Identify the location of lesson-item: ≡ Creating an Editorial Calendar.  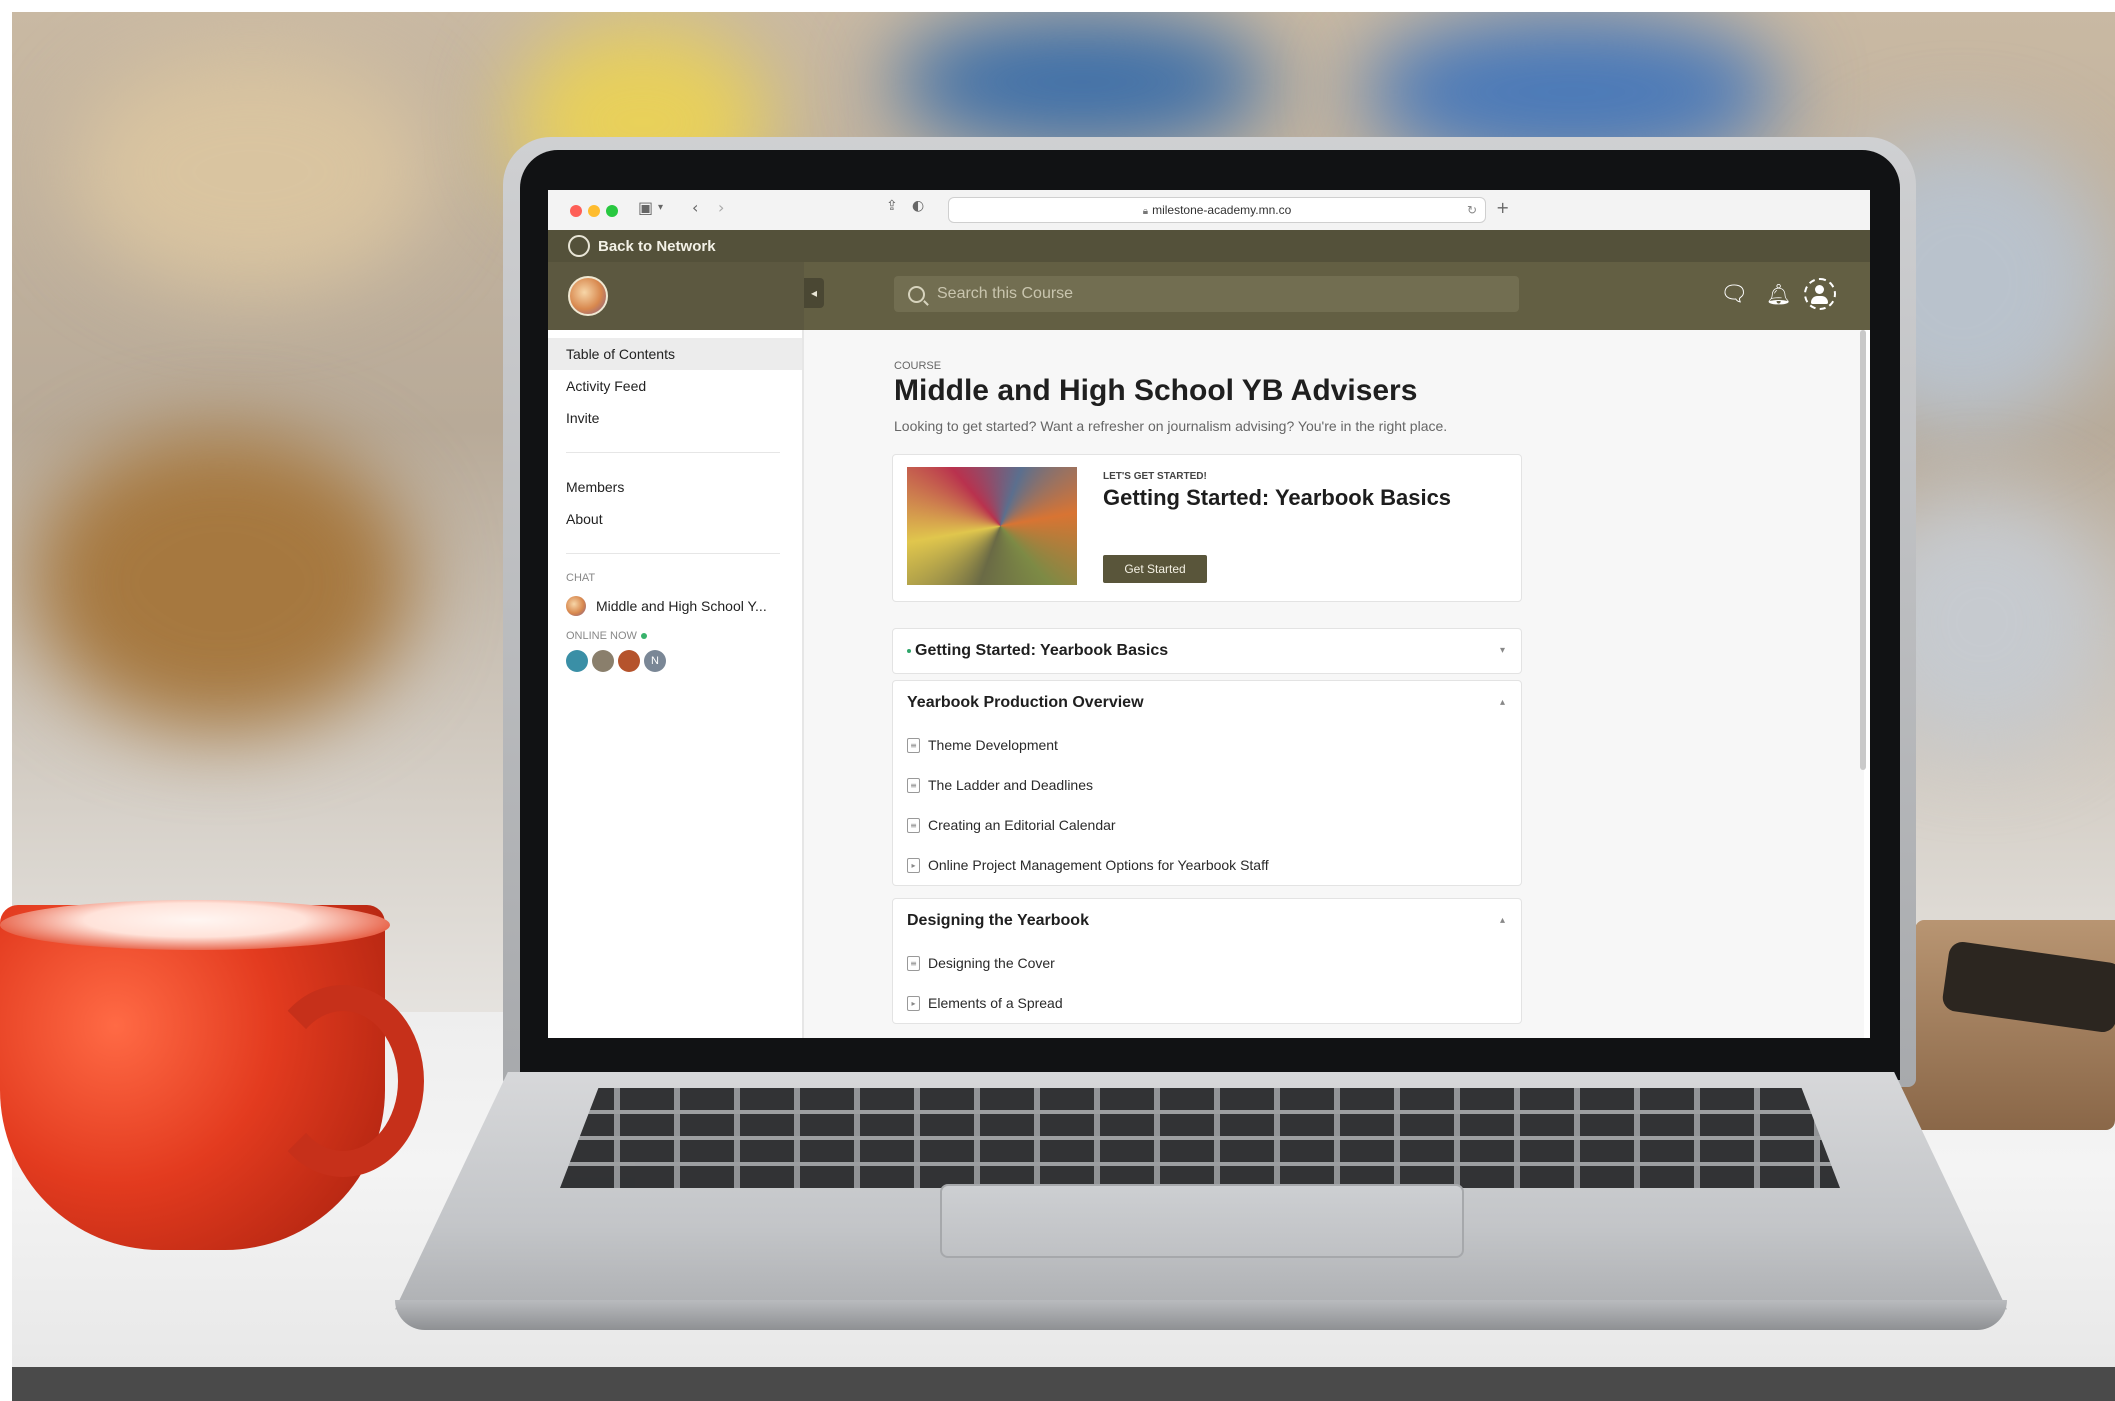
(1207, 825).